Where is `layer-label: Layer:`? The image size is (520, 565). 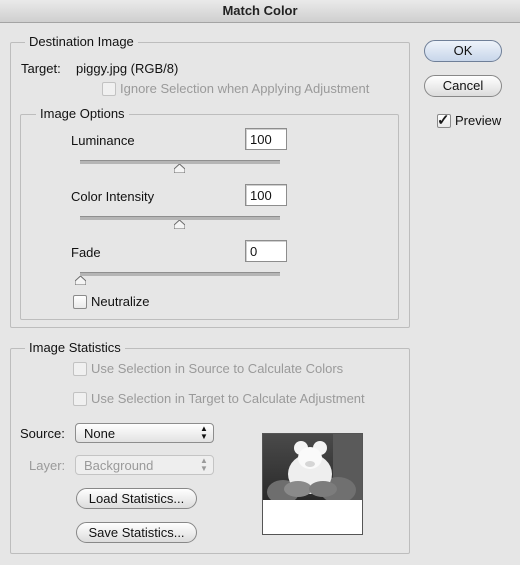 layer-label: Layer: is located at coordinates (47, 465).